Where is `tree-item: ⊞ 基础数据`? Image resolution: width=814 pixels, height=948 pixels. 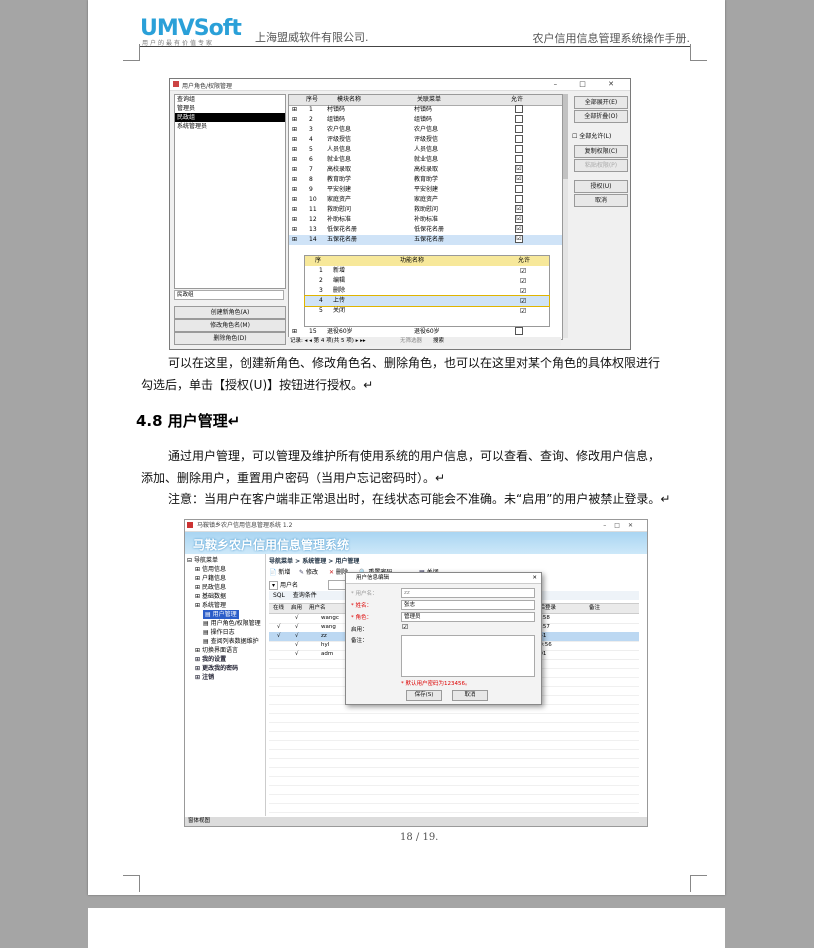
tree-item: ⊞ 基础数据 is located at coordinates (210, 596).